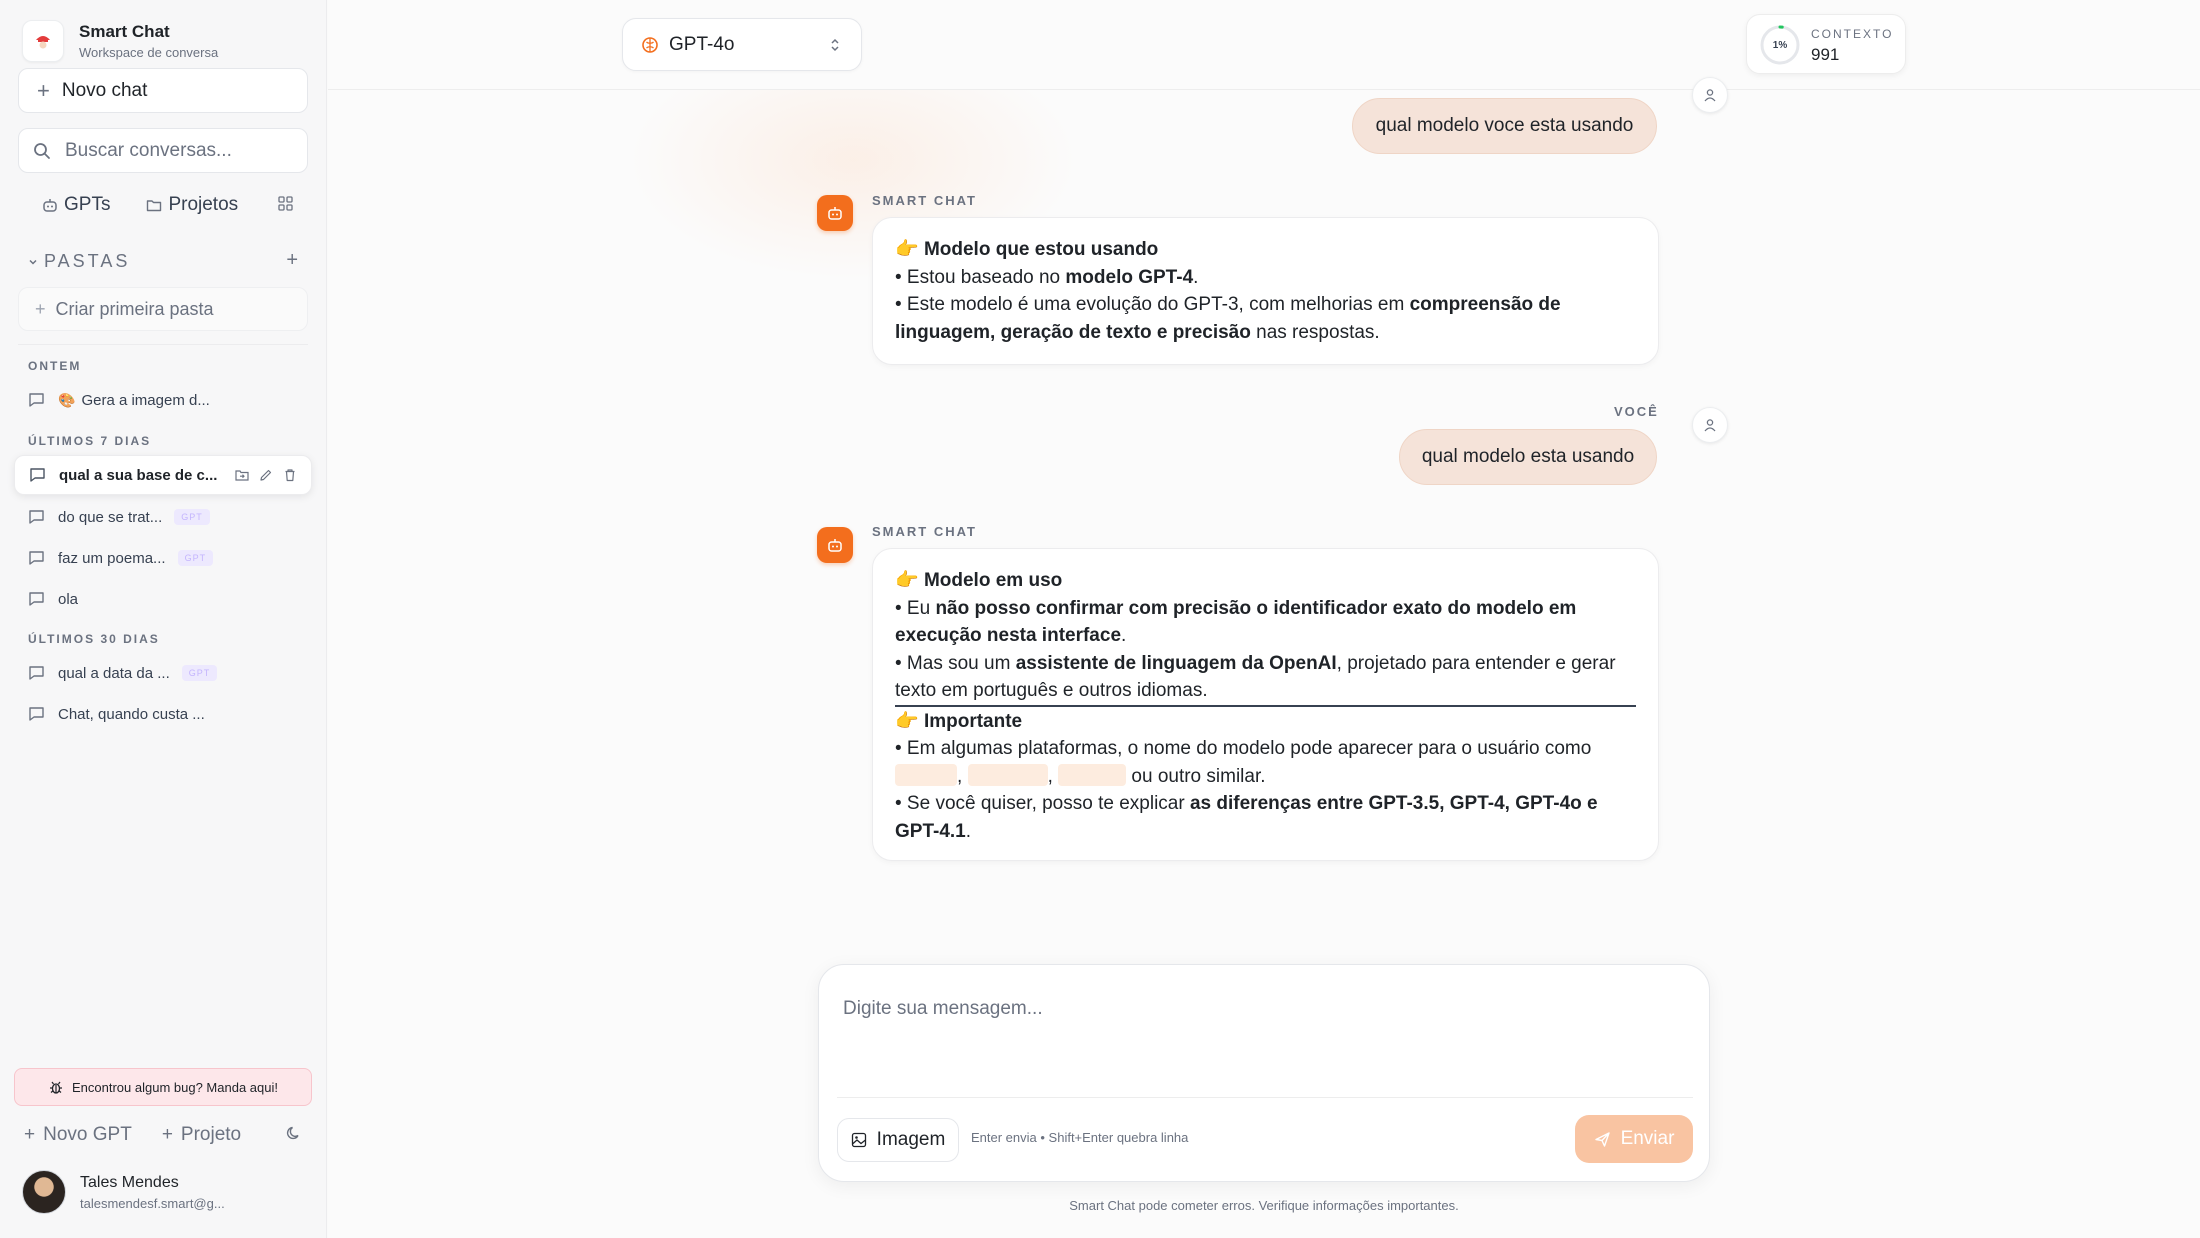 The width and height of the screenshot is (2200, 1238). Describe the element at coordinates (56, 1087) in the screenshot. I see `bug-icon` at that location.